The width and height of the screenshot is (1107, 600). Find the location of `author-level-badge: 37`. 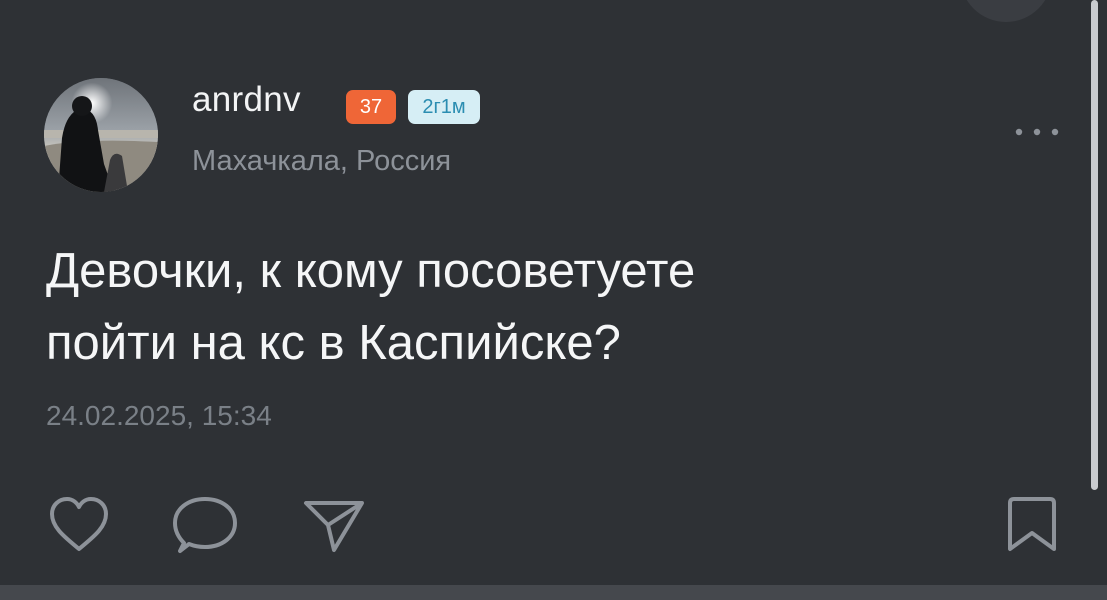

author-level-badge: 37 is located at coordinates (371, 107).